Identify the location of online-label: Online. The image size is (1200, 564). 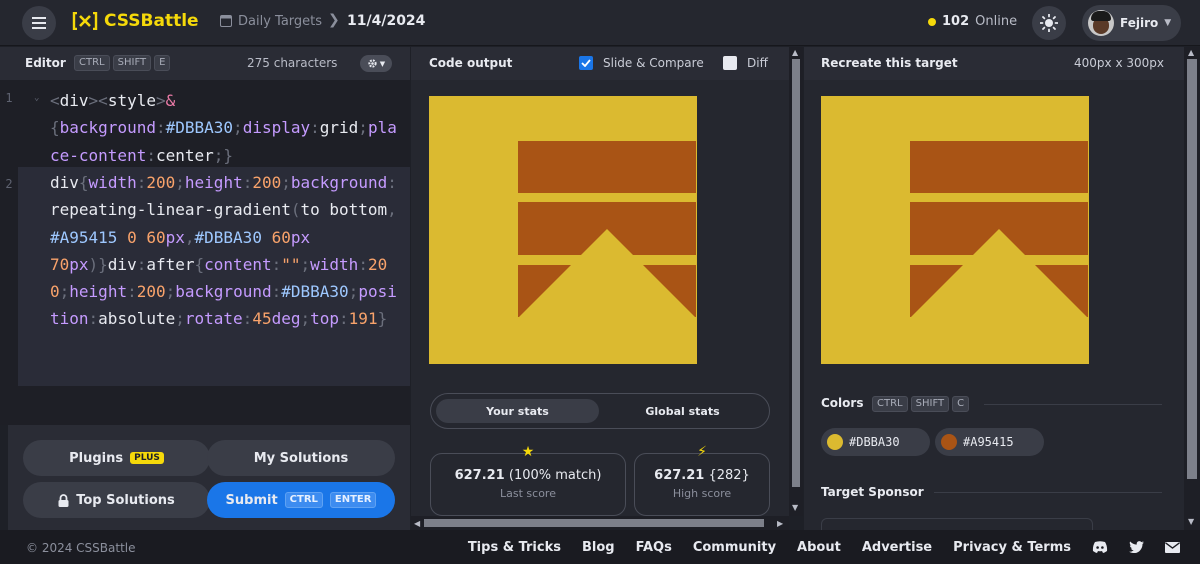
(996, 21).